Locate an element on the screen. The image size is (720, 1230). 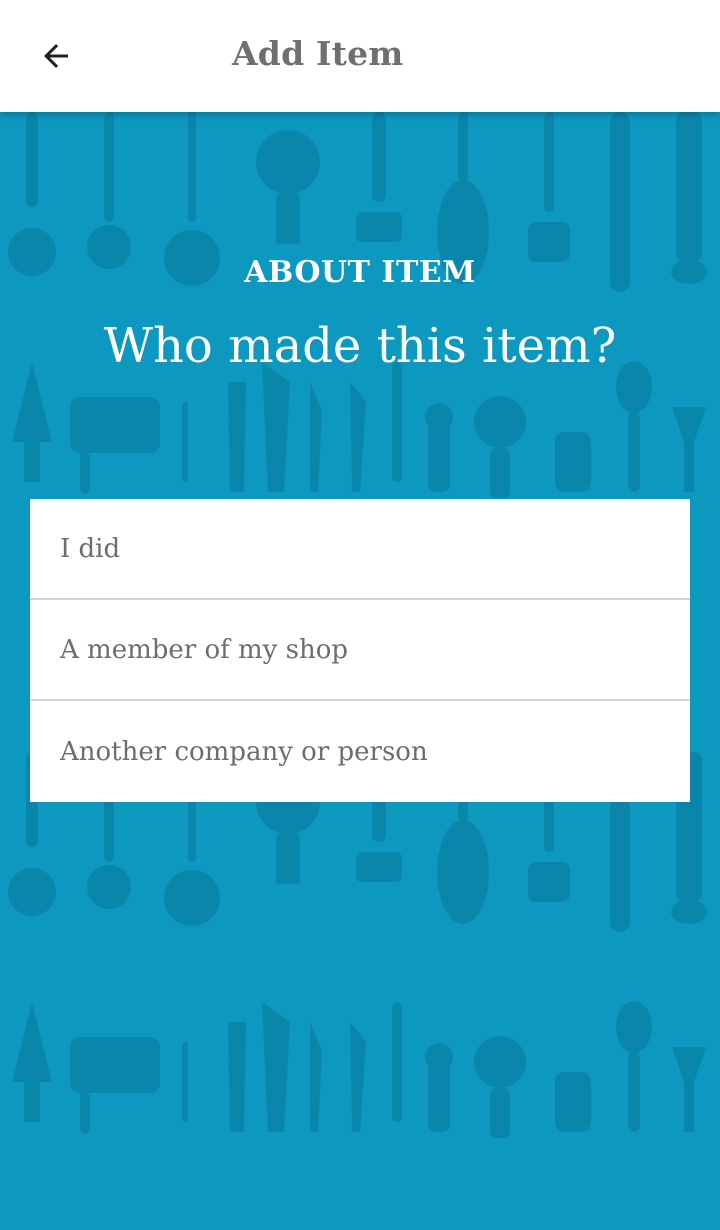
section-label: ABOUT ITEM is located at coordinates (360, 272).